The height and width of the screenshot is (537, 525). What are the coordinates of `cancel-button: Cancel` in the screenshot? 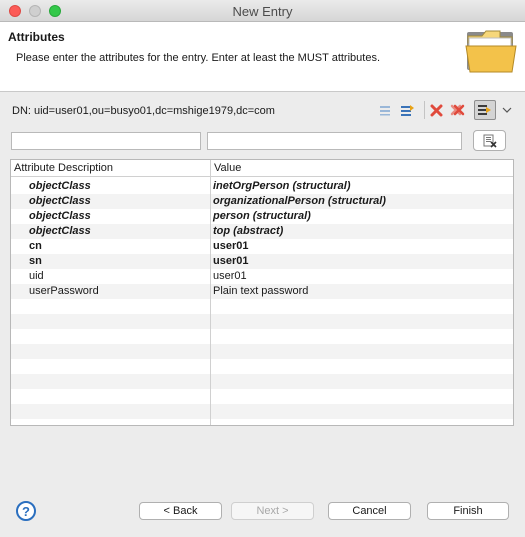 It's located at (369, 511).